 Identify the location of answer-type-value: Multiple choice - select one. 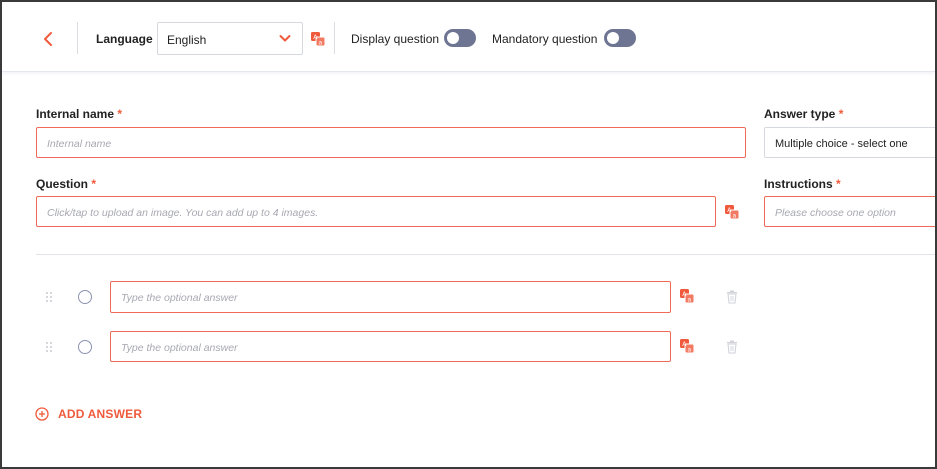
(841, 144).